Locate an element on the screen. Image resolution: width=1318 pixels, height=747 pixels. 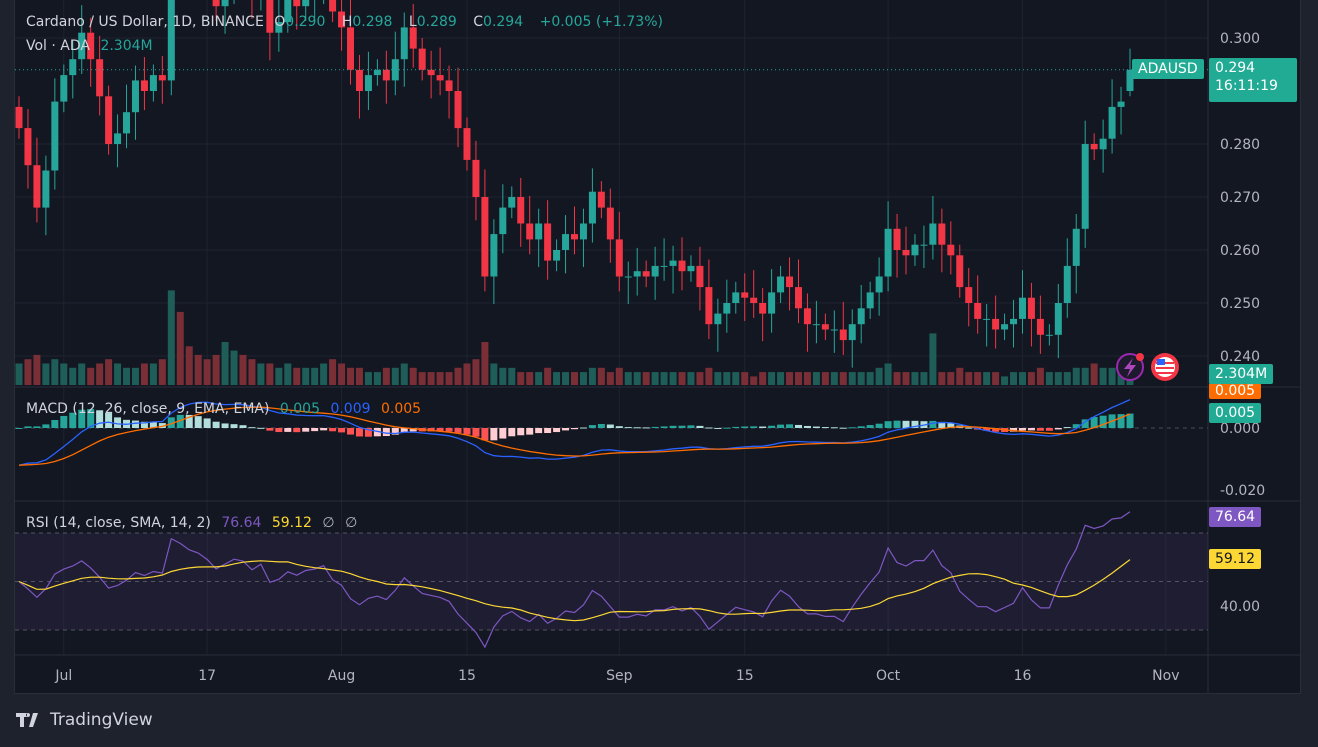
date-axis-label: Nov is located at coordinates (1165, 676).